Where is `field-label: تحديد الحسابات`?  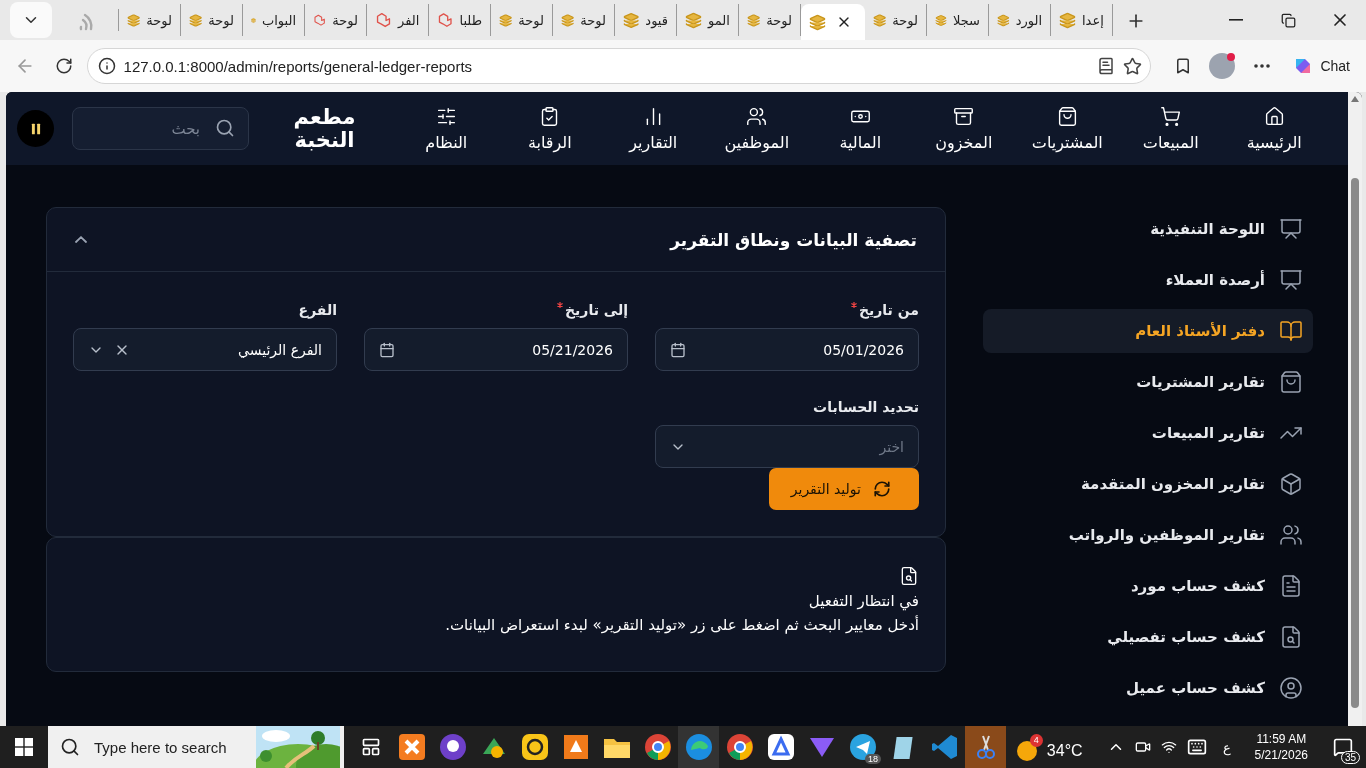 field-label: تحديد الحسابات is located at coordinates (865, 407).